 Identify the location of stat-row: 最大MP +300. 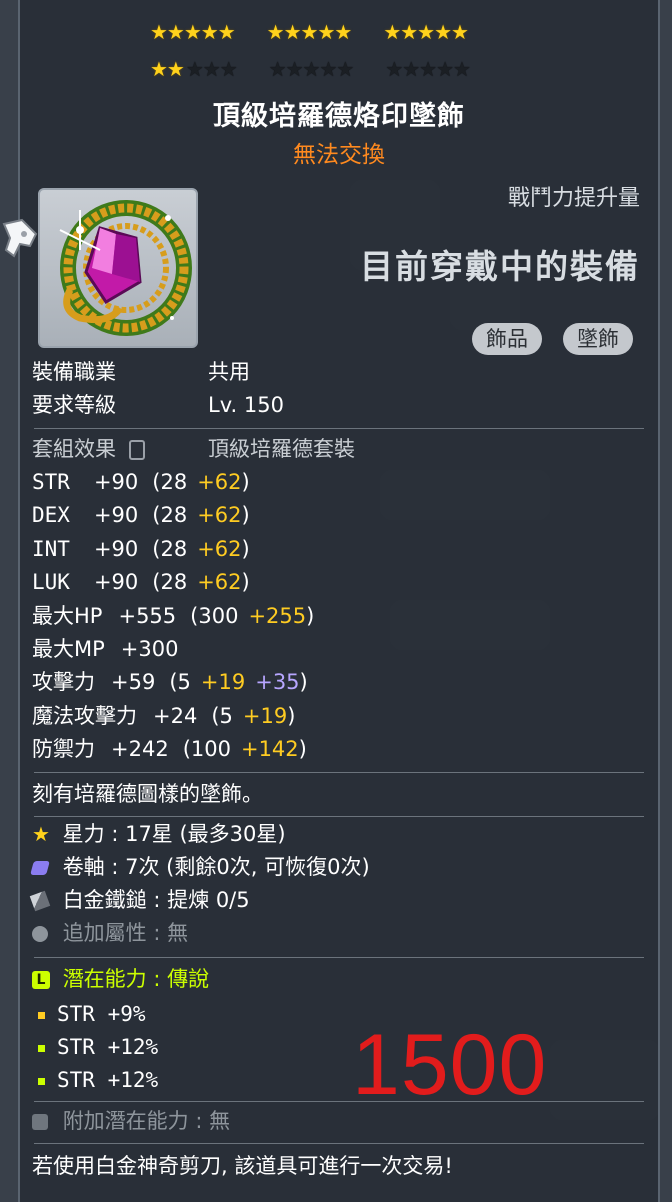
(105, 649).